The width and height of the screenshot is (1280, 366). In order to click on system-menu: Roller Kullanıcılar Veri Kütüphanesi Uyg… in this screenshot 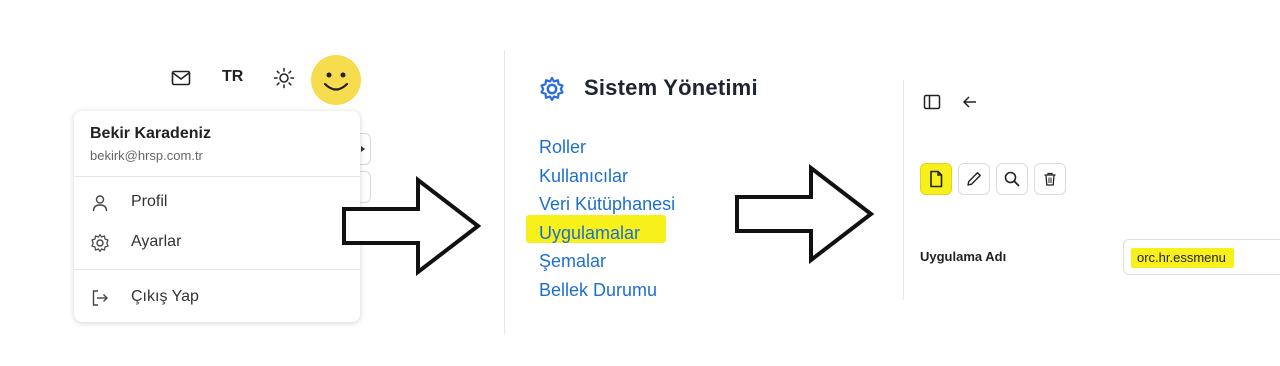, I will do `click(607, 218)`.